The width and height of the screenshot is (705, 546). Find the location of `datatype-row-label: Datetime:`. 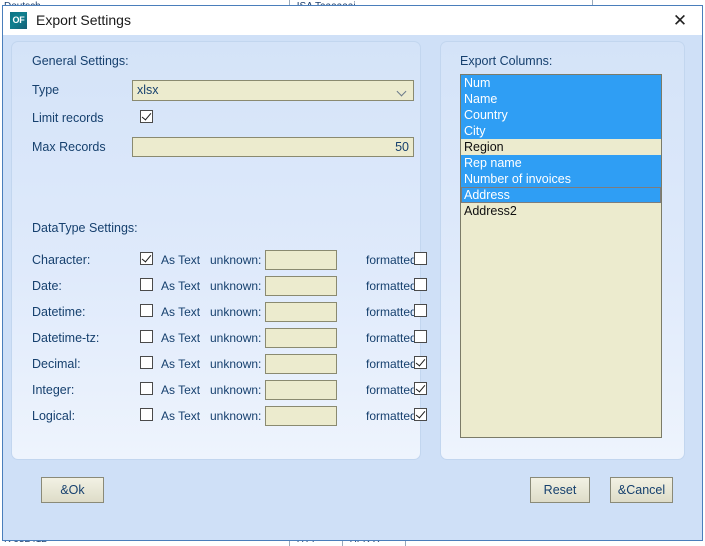

datatype-row-label: Datetime: is located at coordinates (59, 312).